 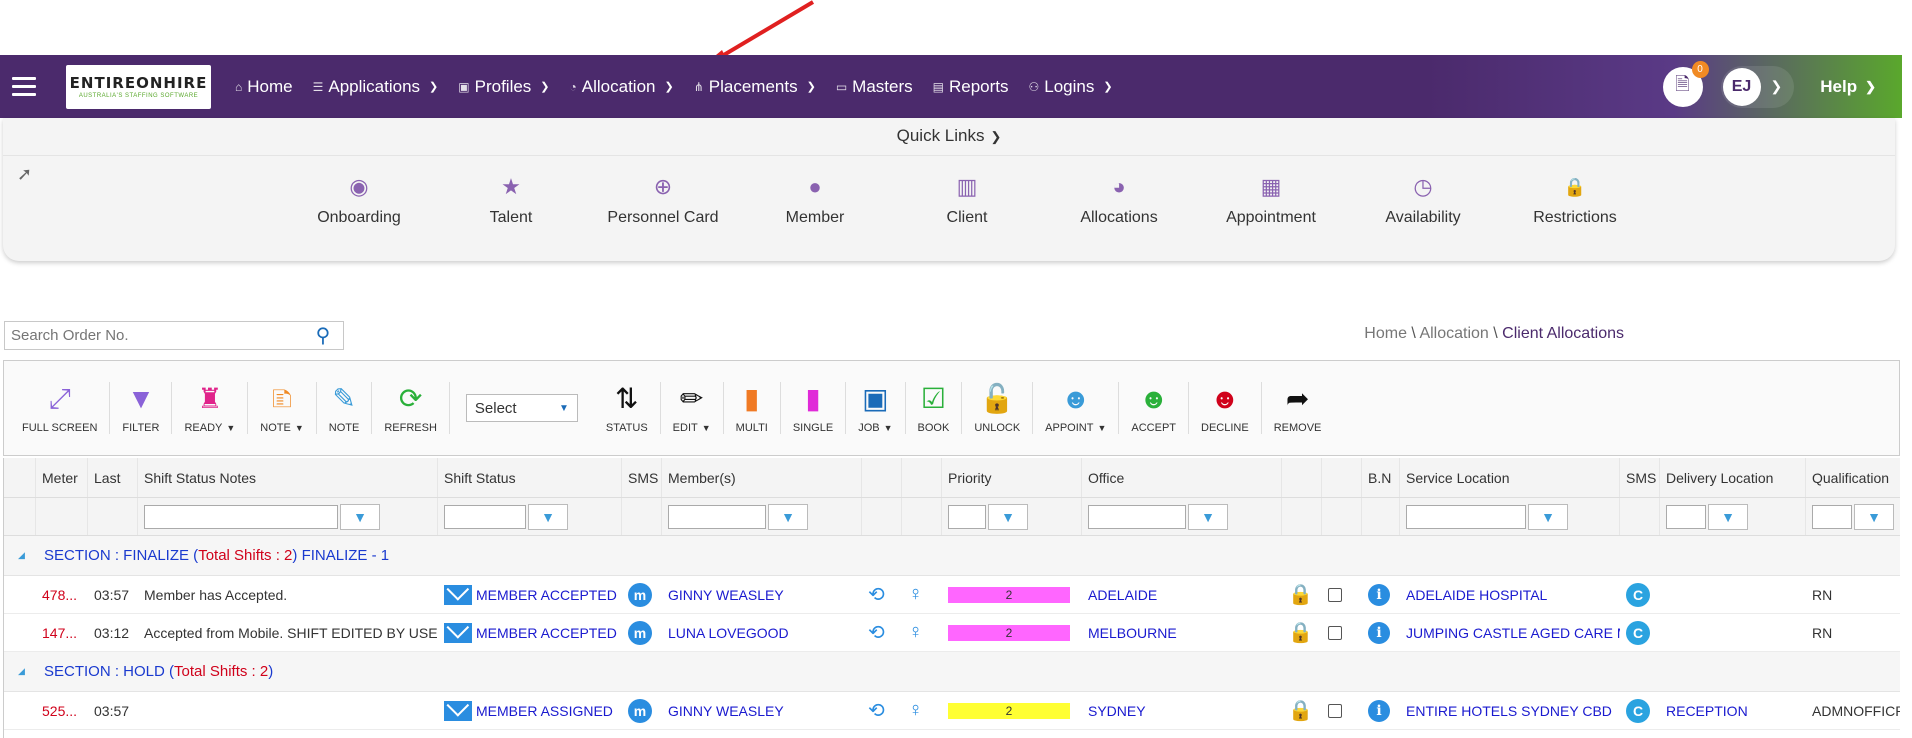 I want to click on header-service-location: Service Location, so click(x=1510, y=477).